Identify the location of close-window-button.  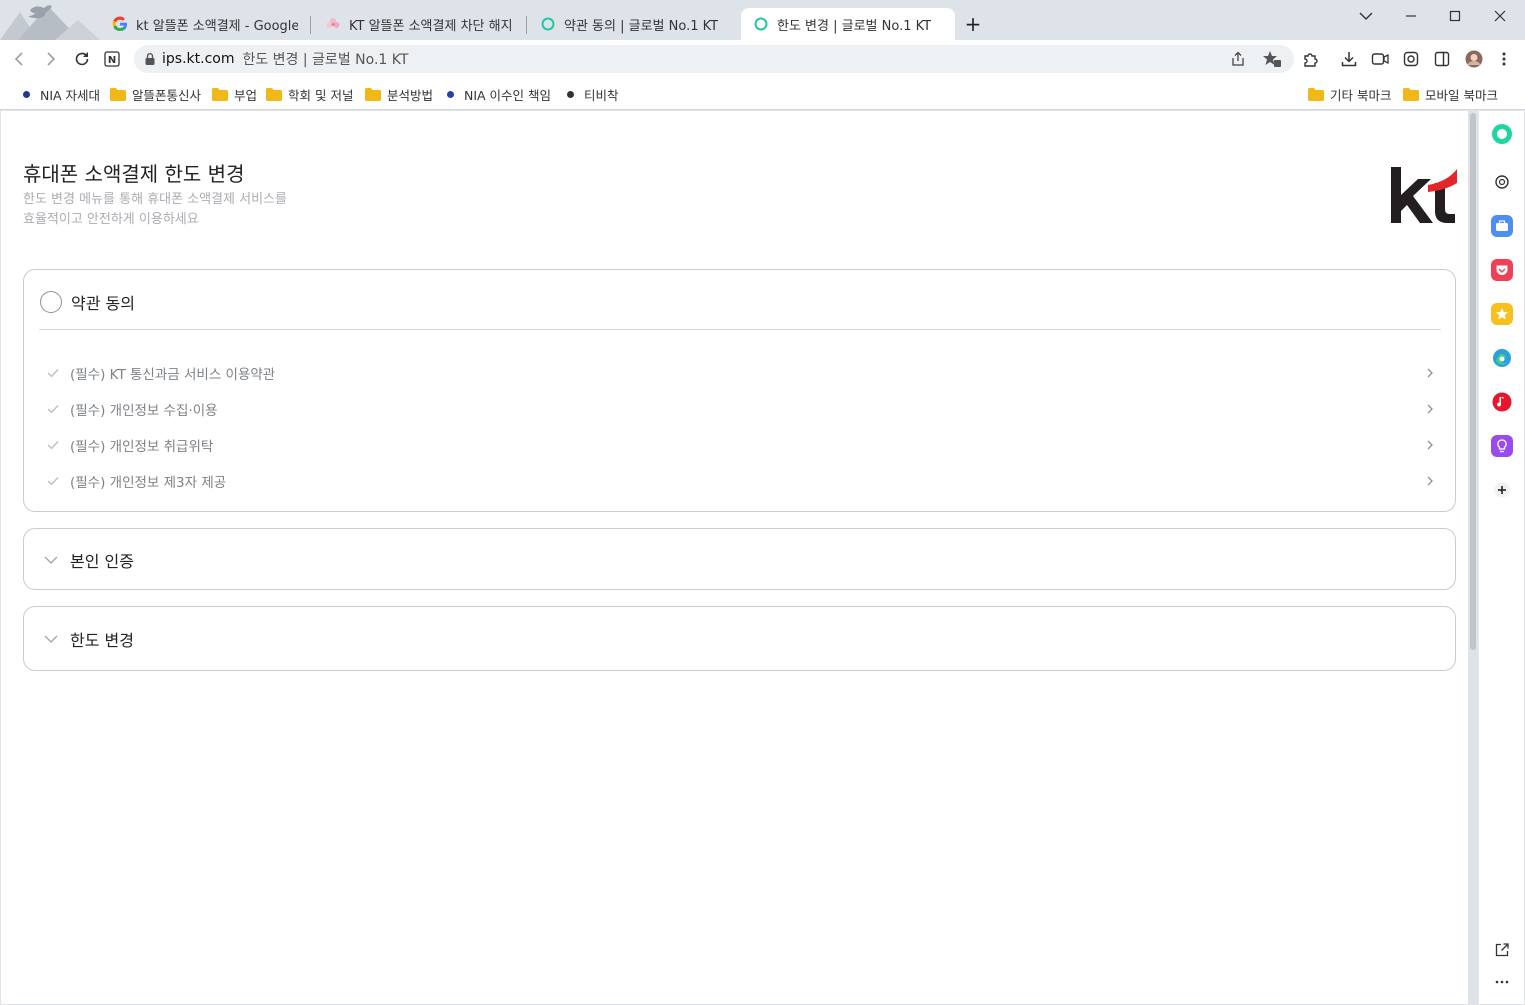
(1500, 16).